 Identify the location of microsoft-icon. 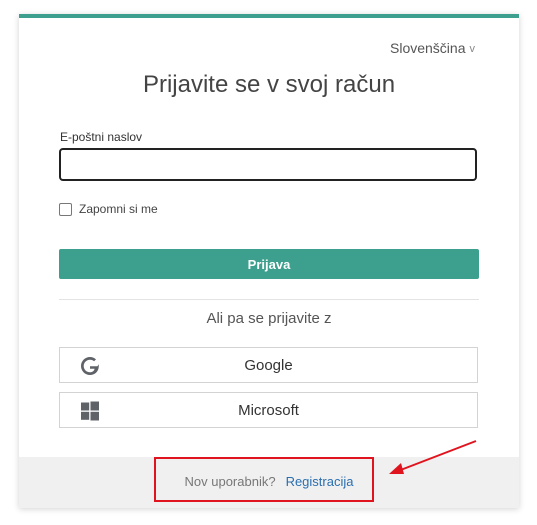
(90, 411).